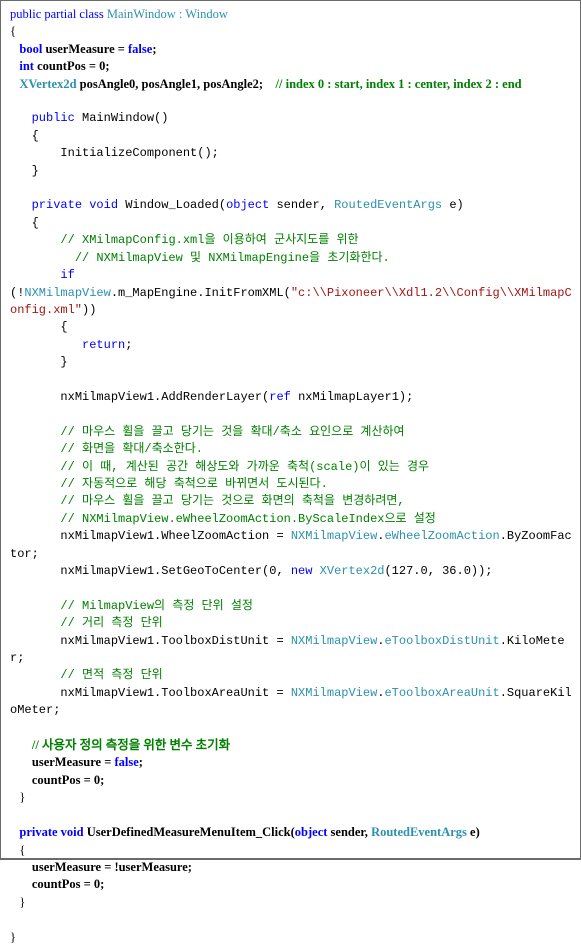 Image resolution: width=581 pixels, height=946 pixels. I want to click on keyword-token: public, so click(53, 118).